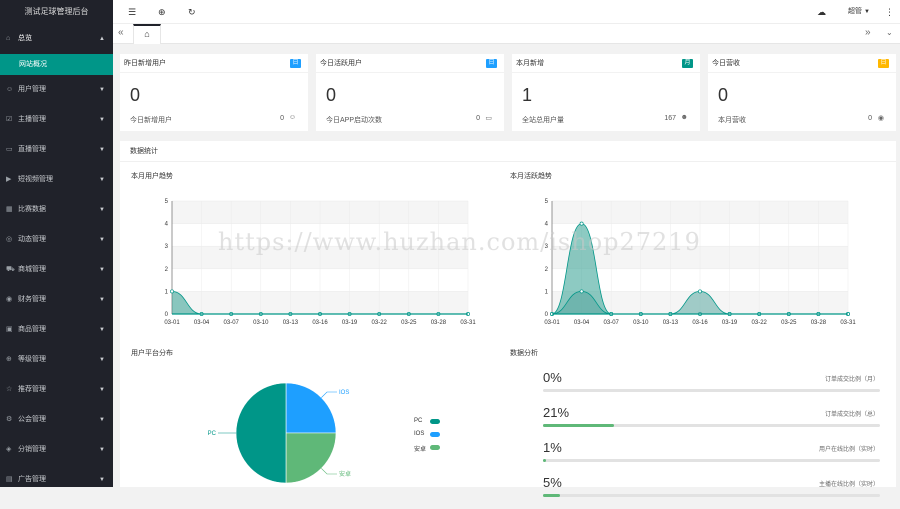  Describe the element at coordinates (32, 389) in the screenshot. I see `sidebar-item-label: 推荐管理` at that location.